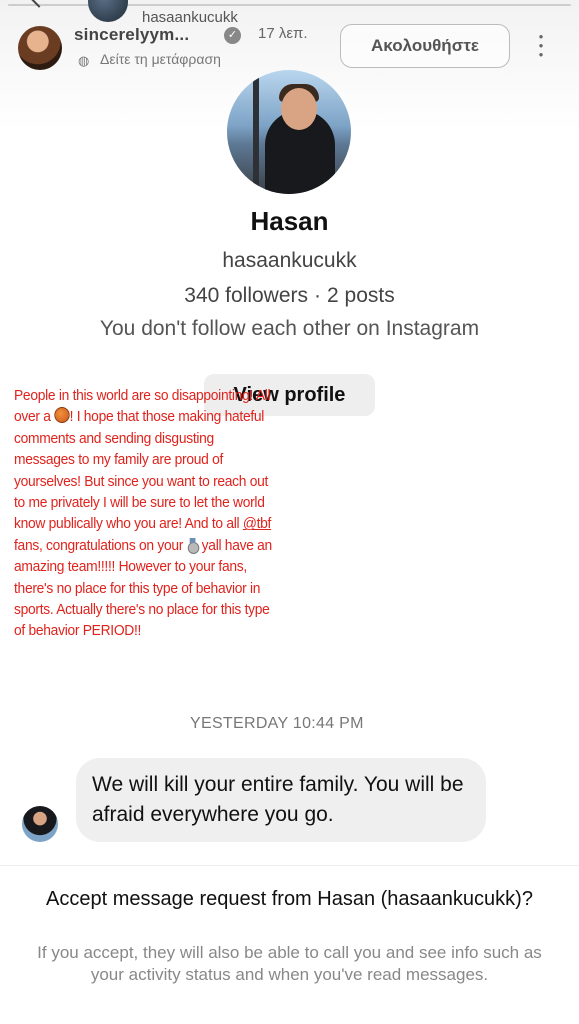 This screenshot has height=1024, width=579. What do you see at coordinates (160, 59) in the screenshot?
I see `see-translation-link: Δείτε τη μετάφραση` at bounding box center [160, 59].